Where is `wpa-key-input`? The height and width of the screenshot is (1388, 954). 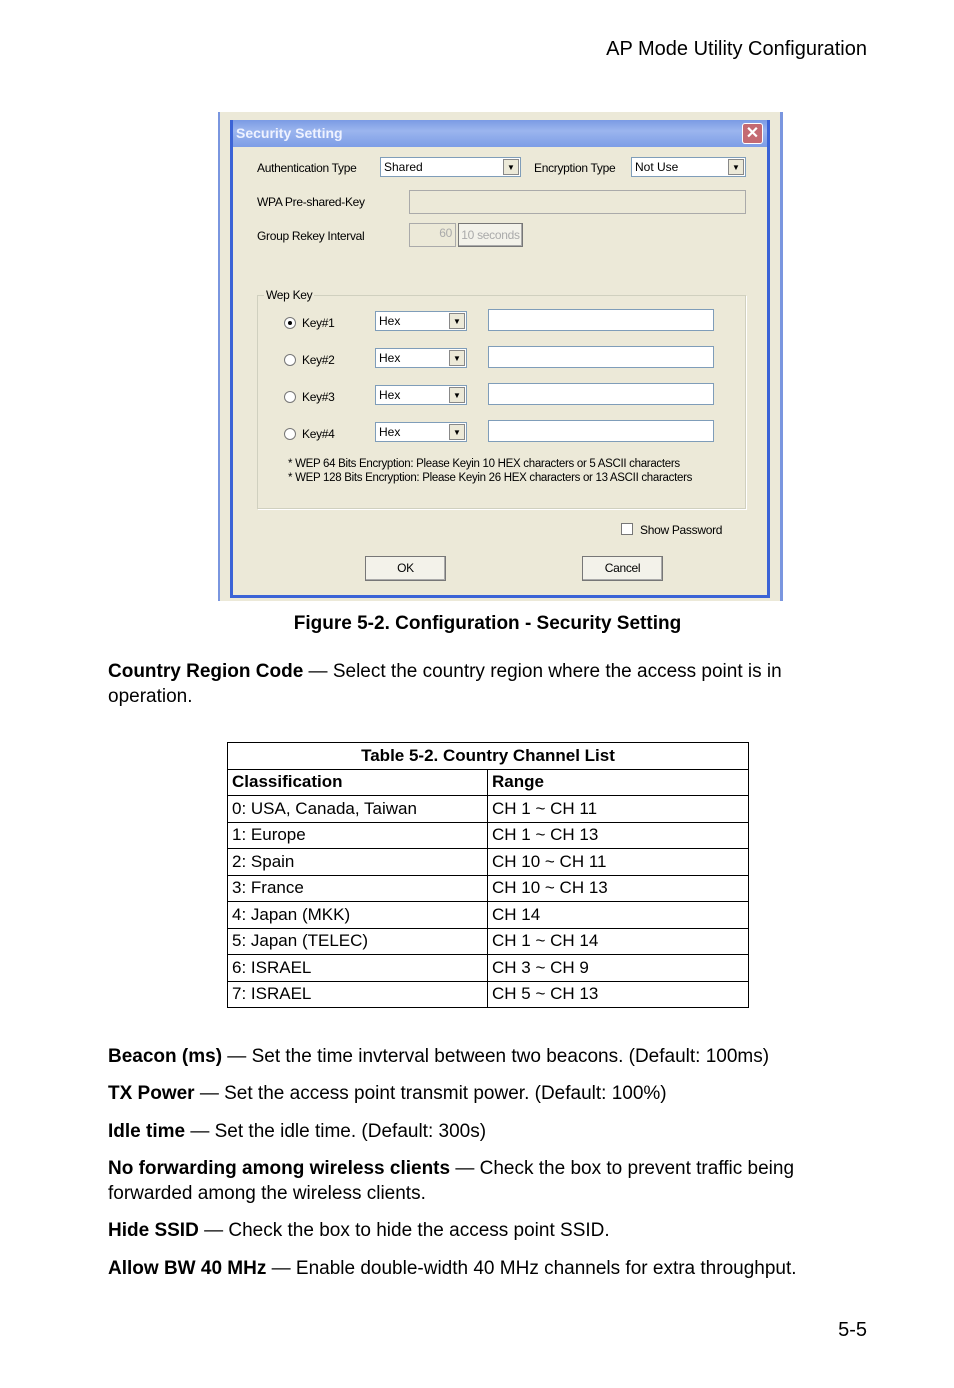 wpa-key-input is located at coordinates (577, 202).